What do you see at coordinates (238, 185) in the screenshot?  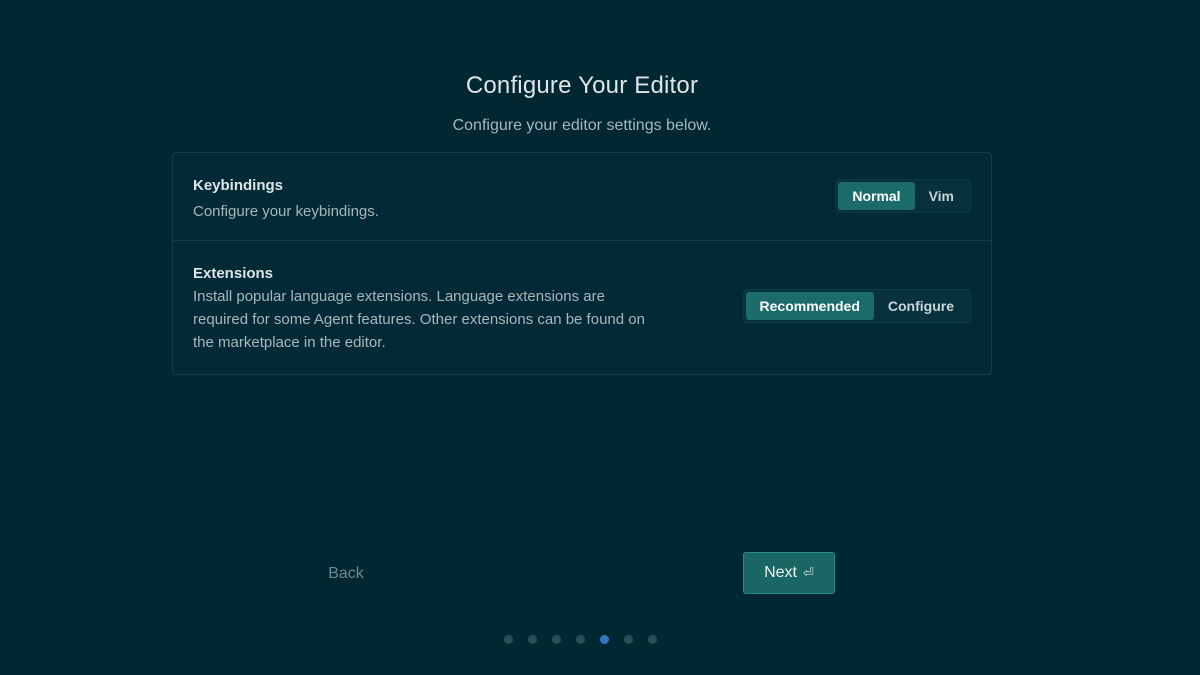 I see `keybindings-title: Keybindings` at bounding box center [238, 185].